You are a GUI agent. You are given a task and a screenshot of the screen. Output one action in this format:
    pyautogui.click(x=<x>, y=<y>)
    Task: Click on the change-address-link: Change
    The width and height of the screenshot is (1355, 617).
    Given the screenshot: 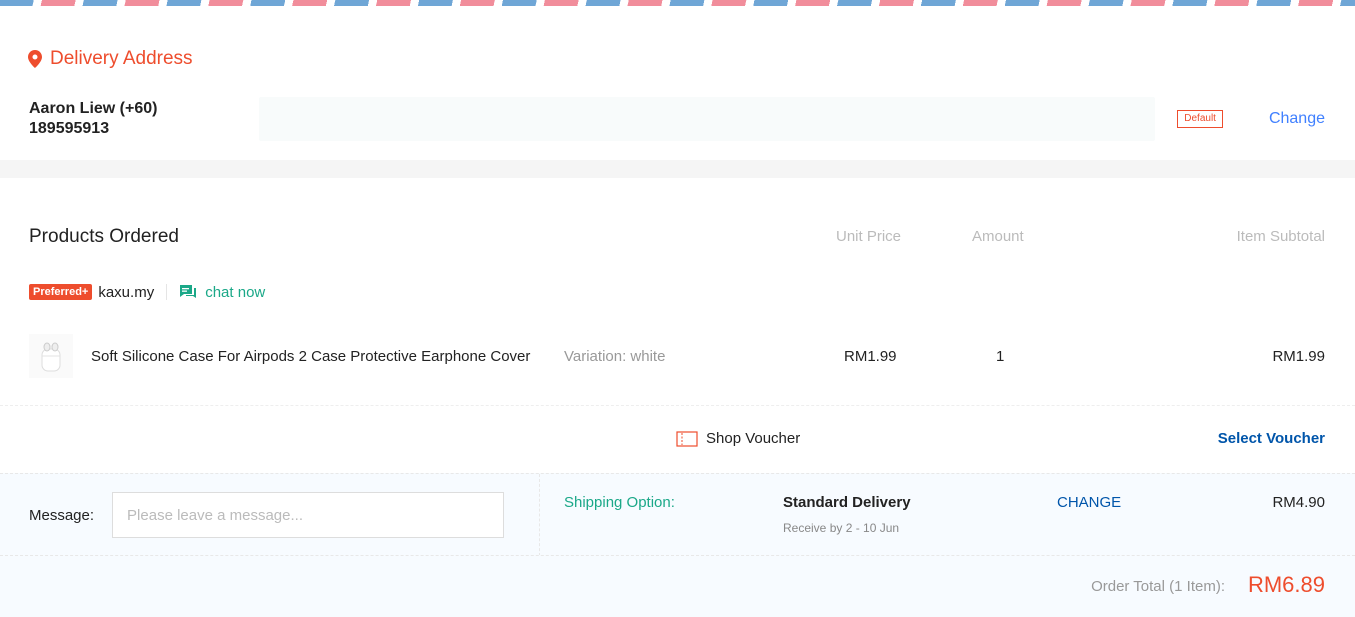 What is the action you would take?
    pyautogui.click(x=1297, y=119)
    